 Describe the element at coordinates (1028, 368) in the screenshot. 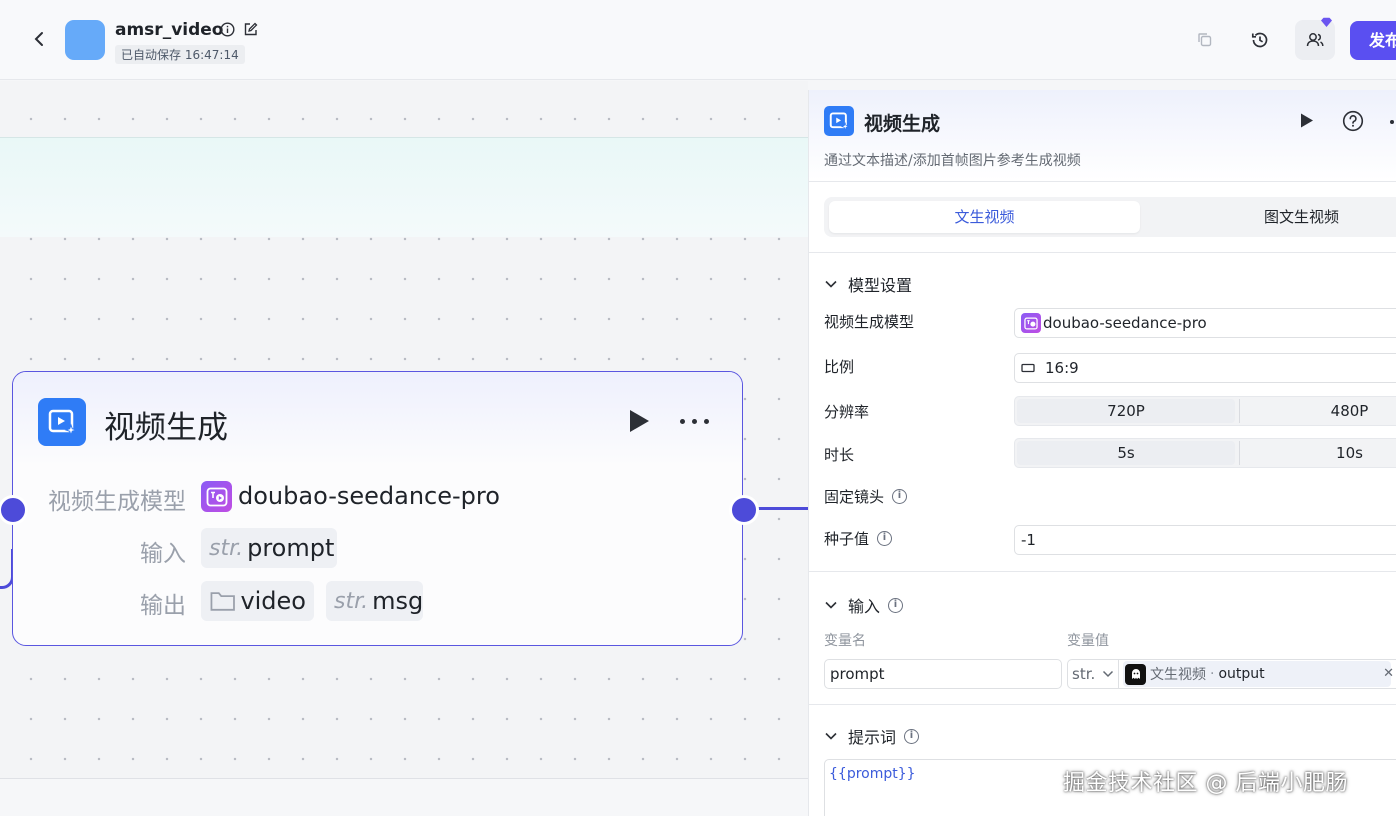

I see `aspect-ratio-icon` at that location.